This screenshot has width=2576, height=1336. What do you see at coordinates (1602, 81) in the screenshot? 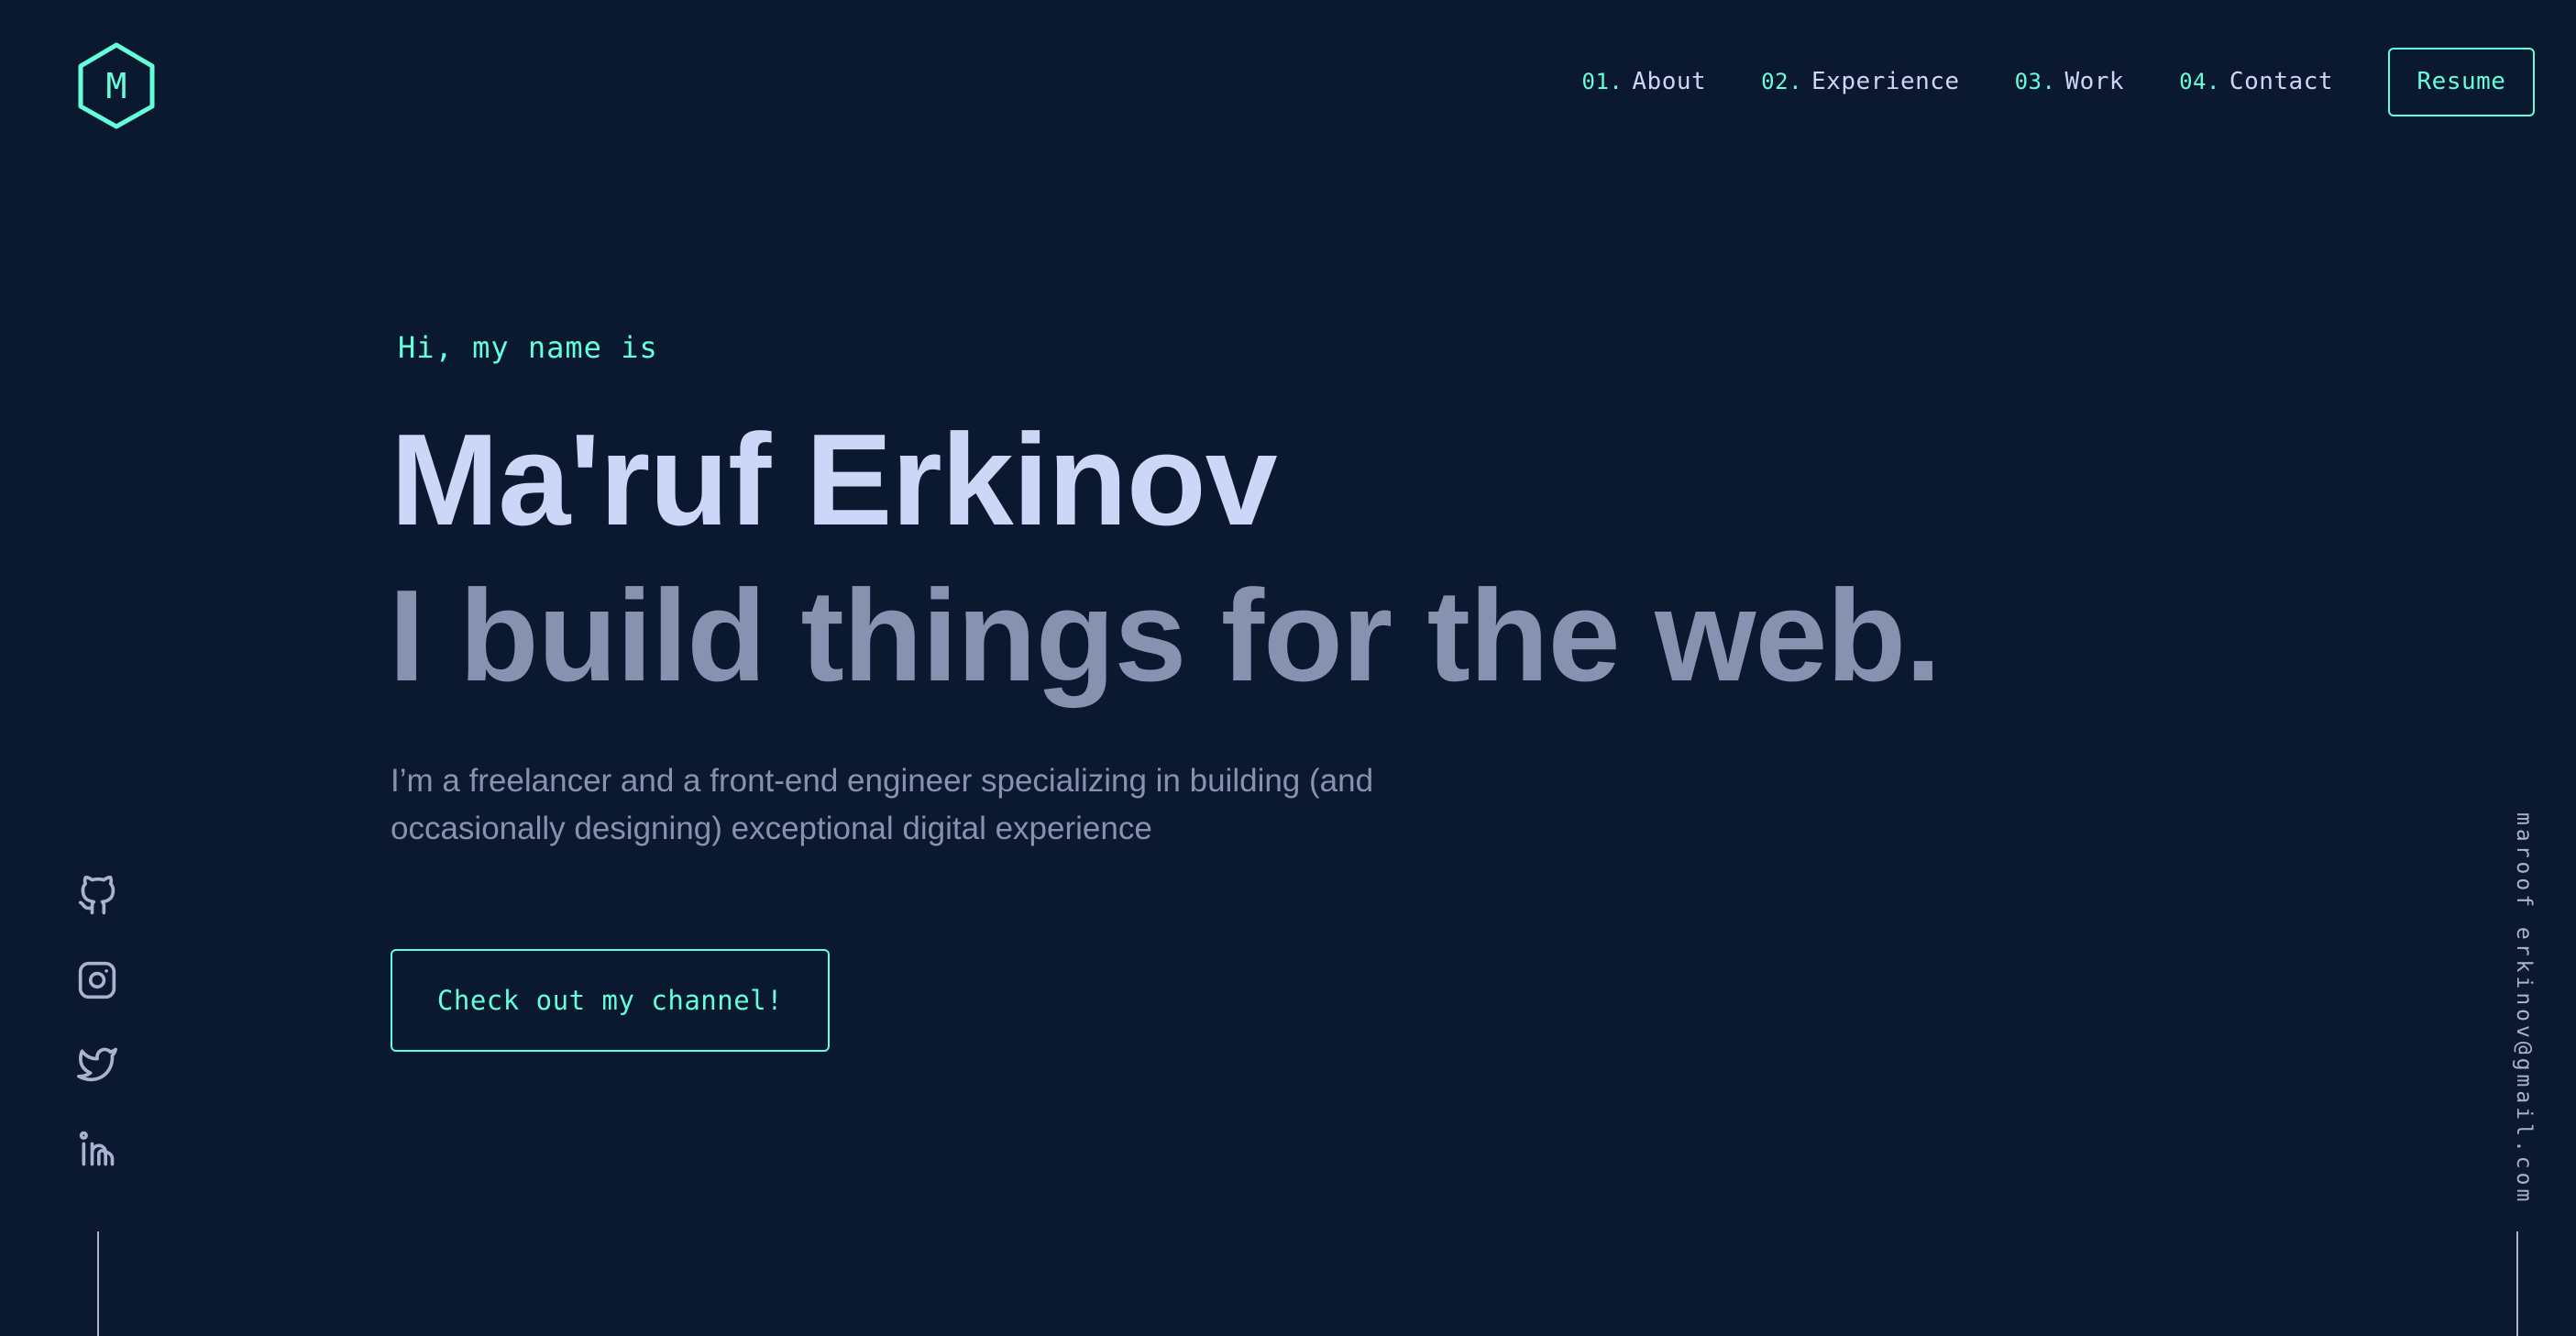
I see `nav-number: 01.` at bounding box center [1602, 81].